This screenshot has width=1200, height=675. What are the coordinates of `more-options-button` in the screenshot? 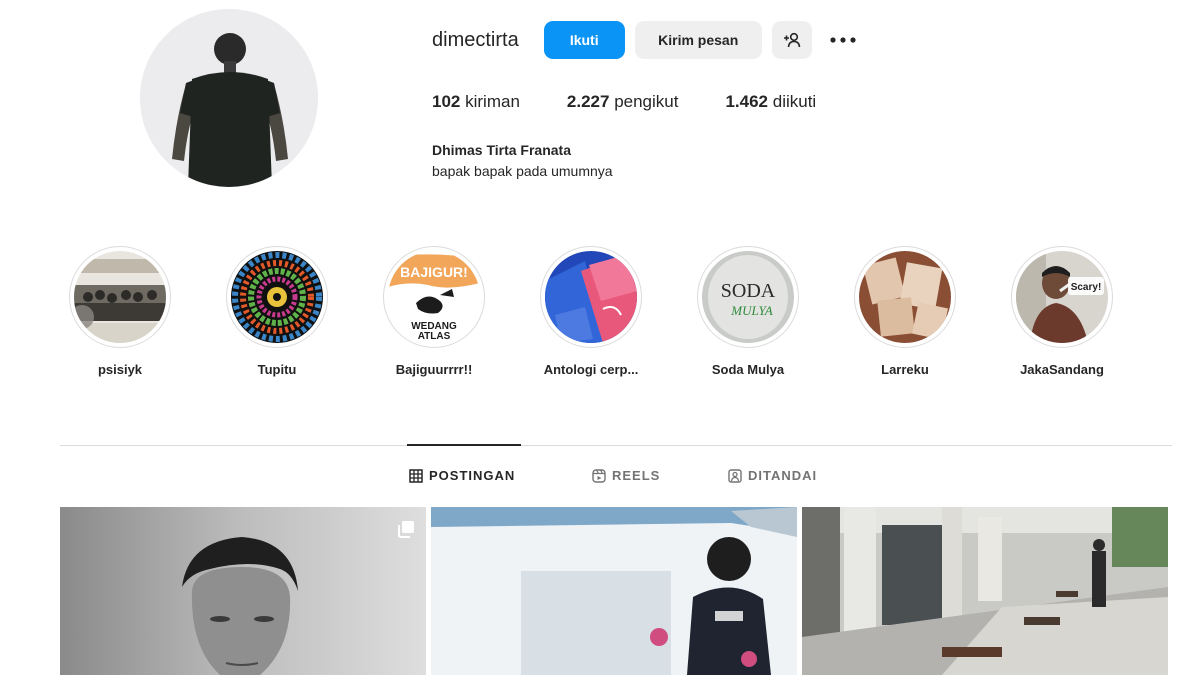 It's located at (843, 40).